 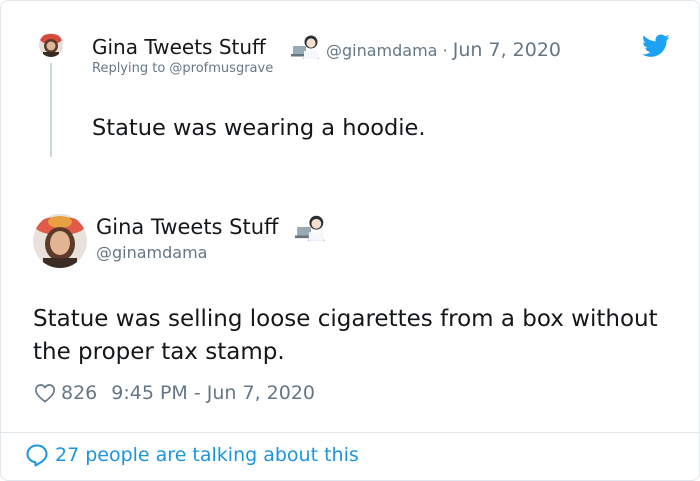 What do you see at coordinates (182, 68) in the screenshot?
I see `replying-to-text: Replying to @profmusgrave` at bounding box center [182, 68].